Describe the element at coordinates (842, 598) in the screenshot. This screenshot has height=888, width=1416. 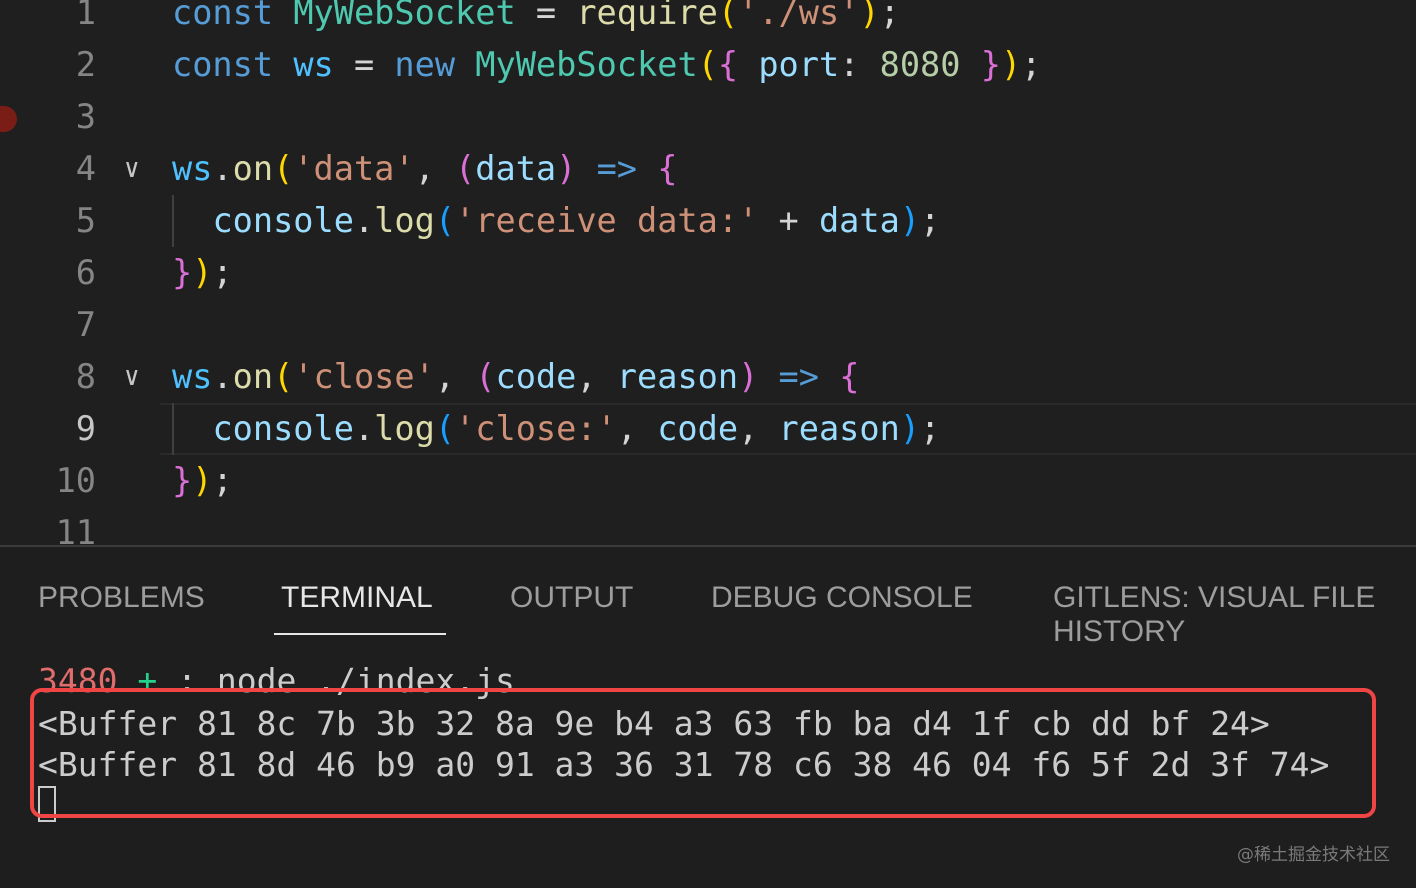
I see `tab-debug-console: DEBUG CONSOLE` at that location.